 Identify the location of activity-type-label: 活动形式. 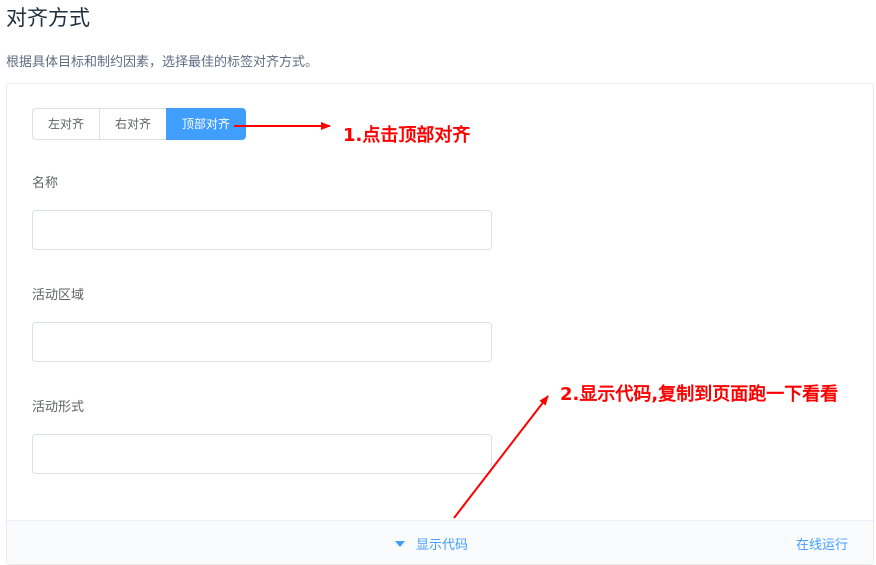
(58, 407).